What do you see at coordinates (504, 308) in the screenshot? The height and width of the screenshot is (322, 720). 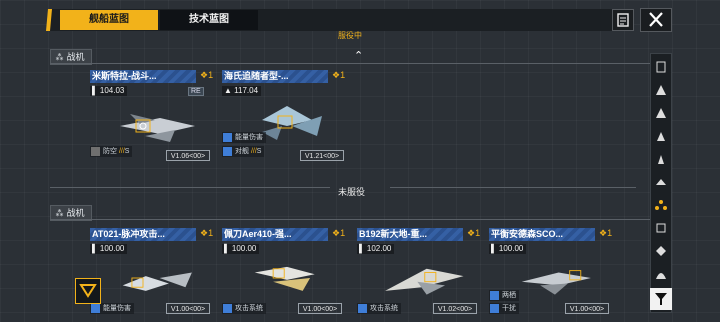 I see `jamming-tag: 干扰` at bounding box center [504, 308].